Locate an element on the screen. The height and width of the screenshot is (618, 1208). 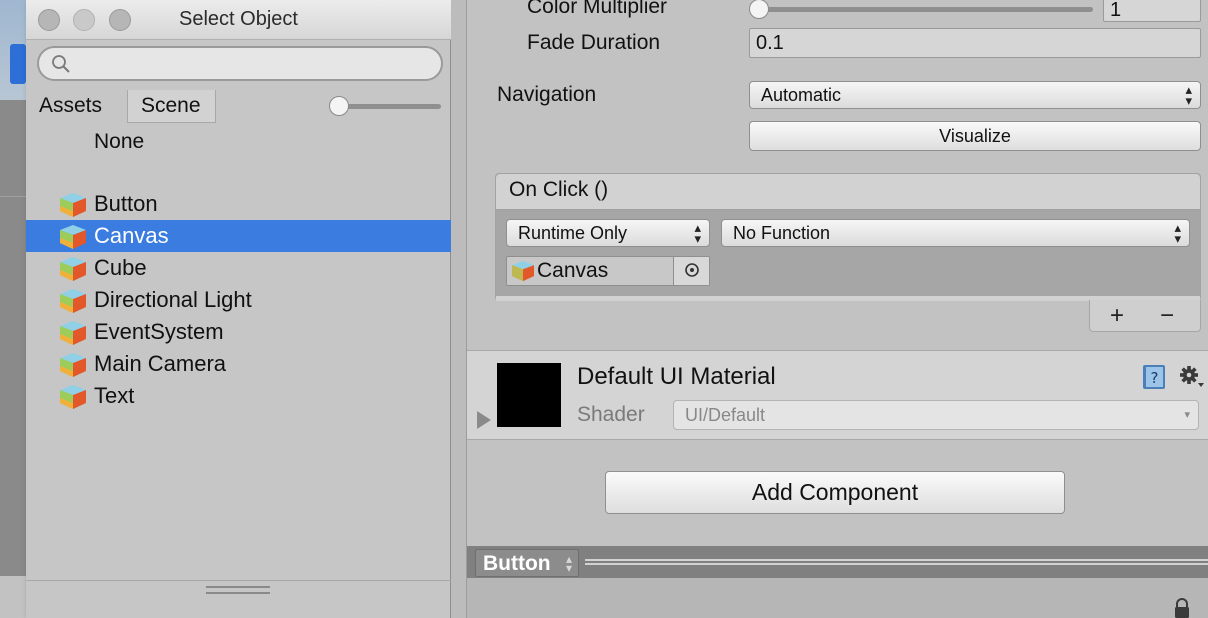
target-object-field: Canvas is located at coordinates (608, 271).